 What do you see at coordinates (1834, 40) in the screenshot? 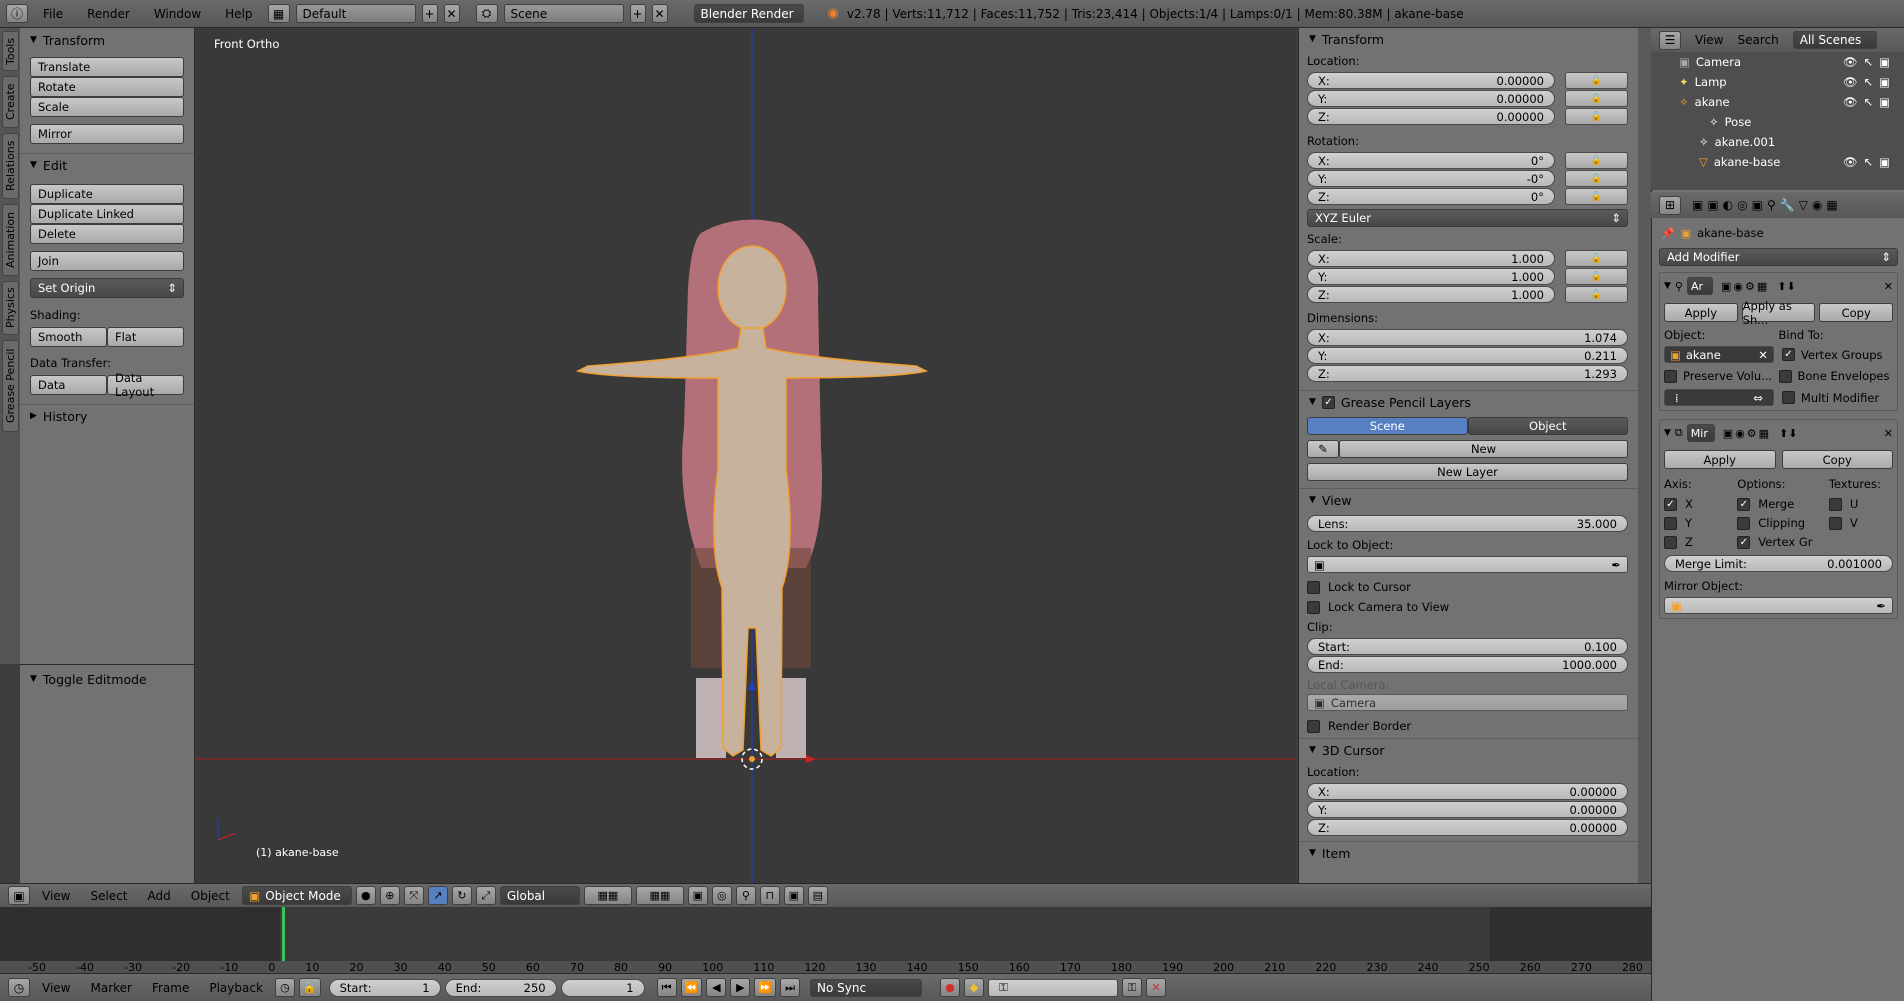
I see `outliner-display-select: All Scenes` at bounding box center [1834, 40].